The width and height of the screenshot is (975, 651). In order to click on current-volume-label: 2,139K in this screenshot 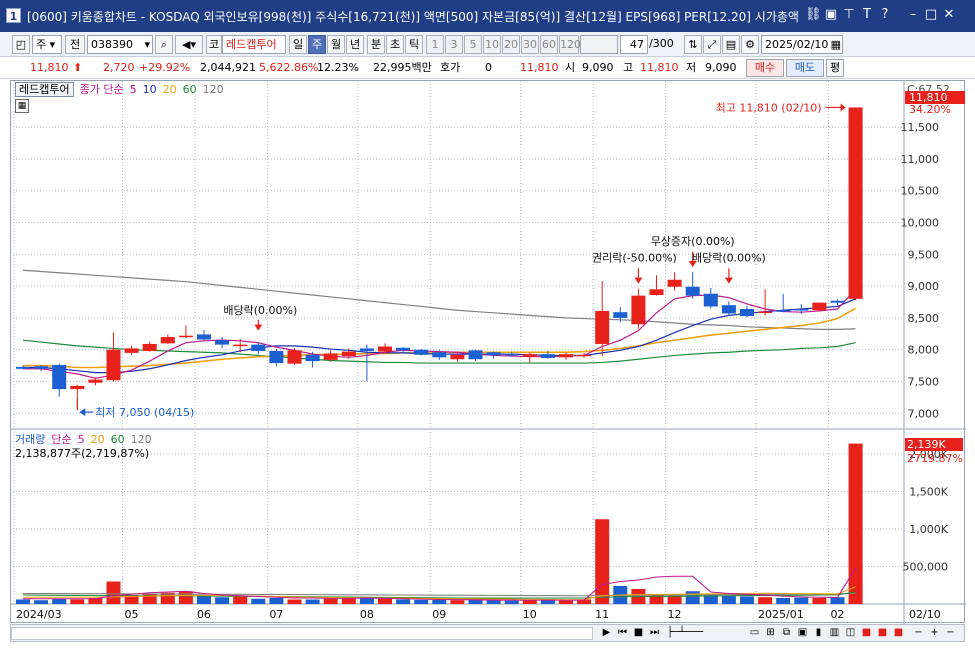, I will do `click(926, 444)`.